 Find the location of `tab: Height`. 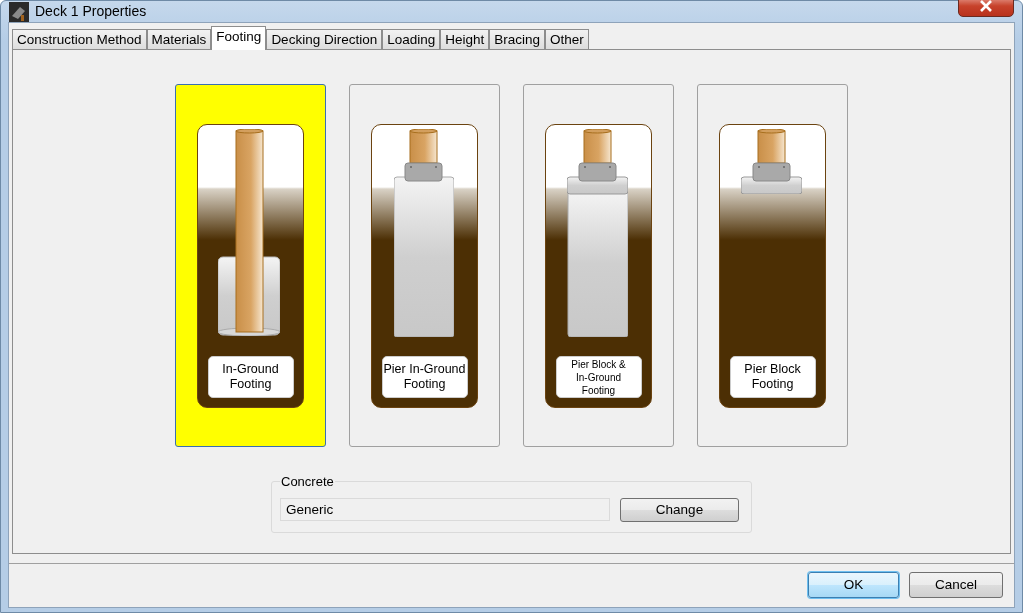

tab: Height is located at coordinates (465, 39).